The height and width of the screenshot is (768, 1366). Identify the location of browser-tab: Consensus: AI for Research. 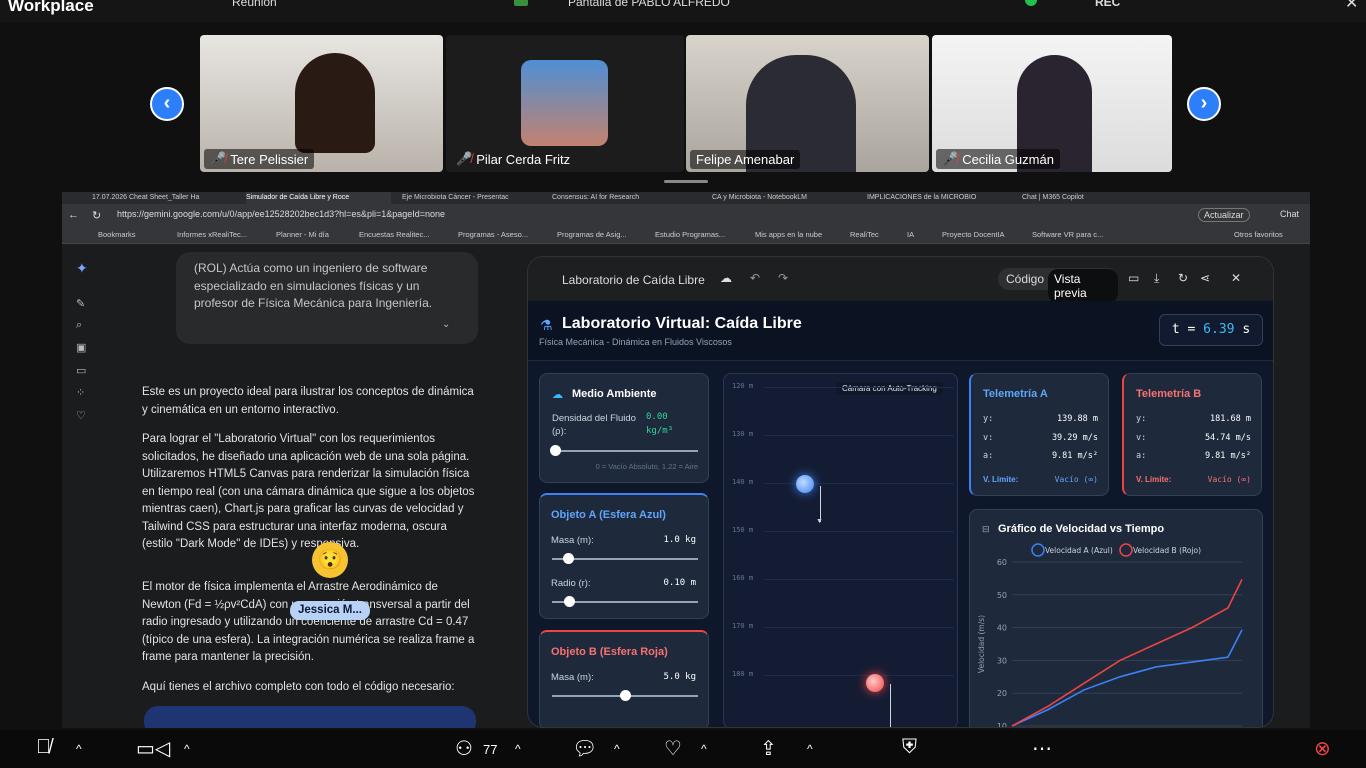
(622, 198).